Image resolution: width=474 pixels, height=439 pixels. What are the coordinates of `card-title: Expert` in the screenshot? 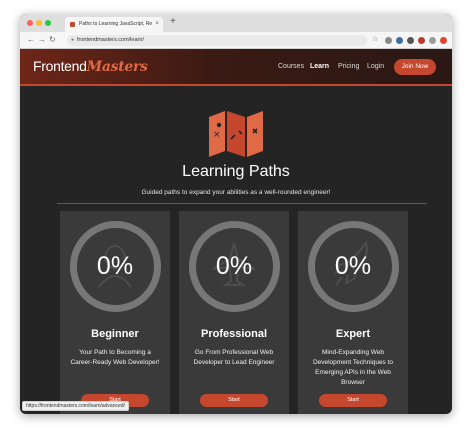 It's located at (353, 334).